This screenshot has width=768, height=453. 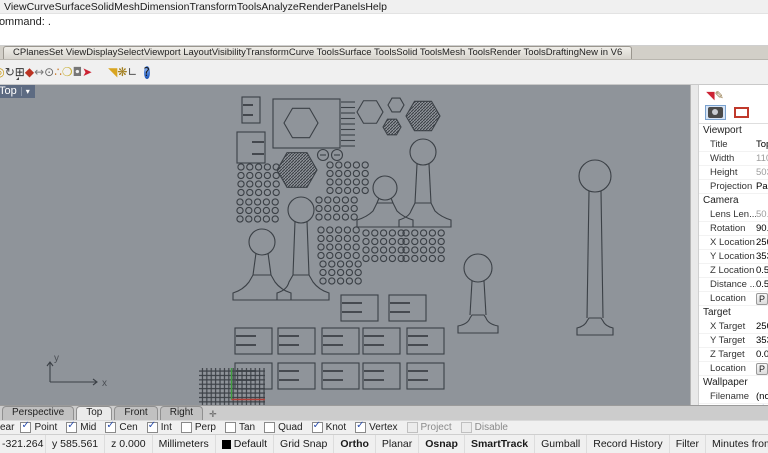 What do you see at coordinates (304, 444) in the screenshot?
I see `status-cell: Grid Snap` at bounding box center [304, 444].